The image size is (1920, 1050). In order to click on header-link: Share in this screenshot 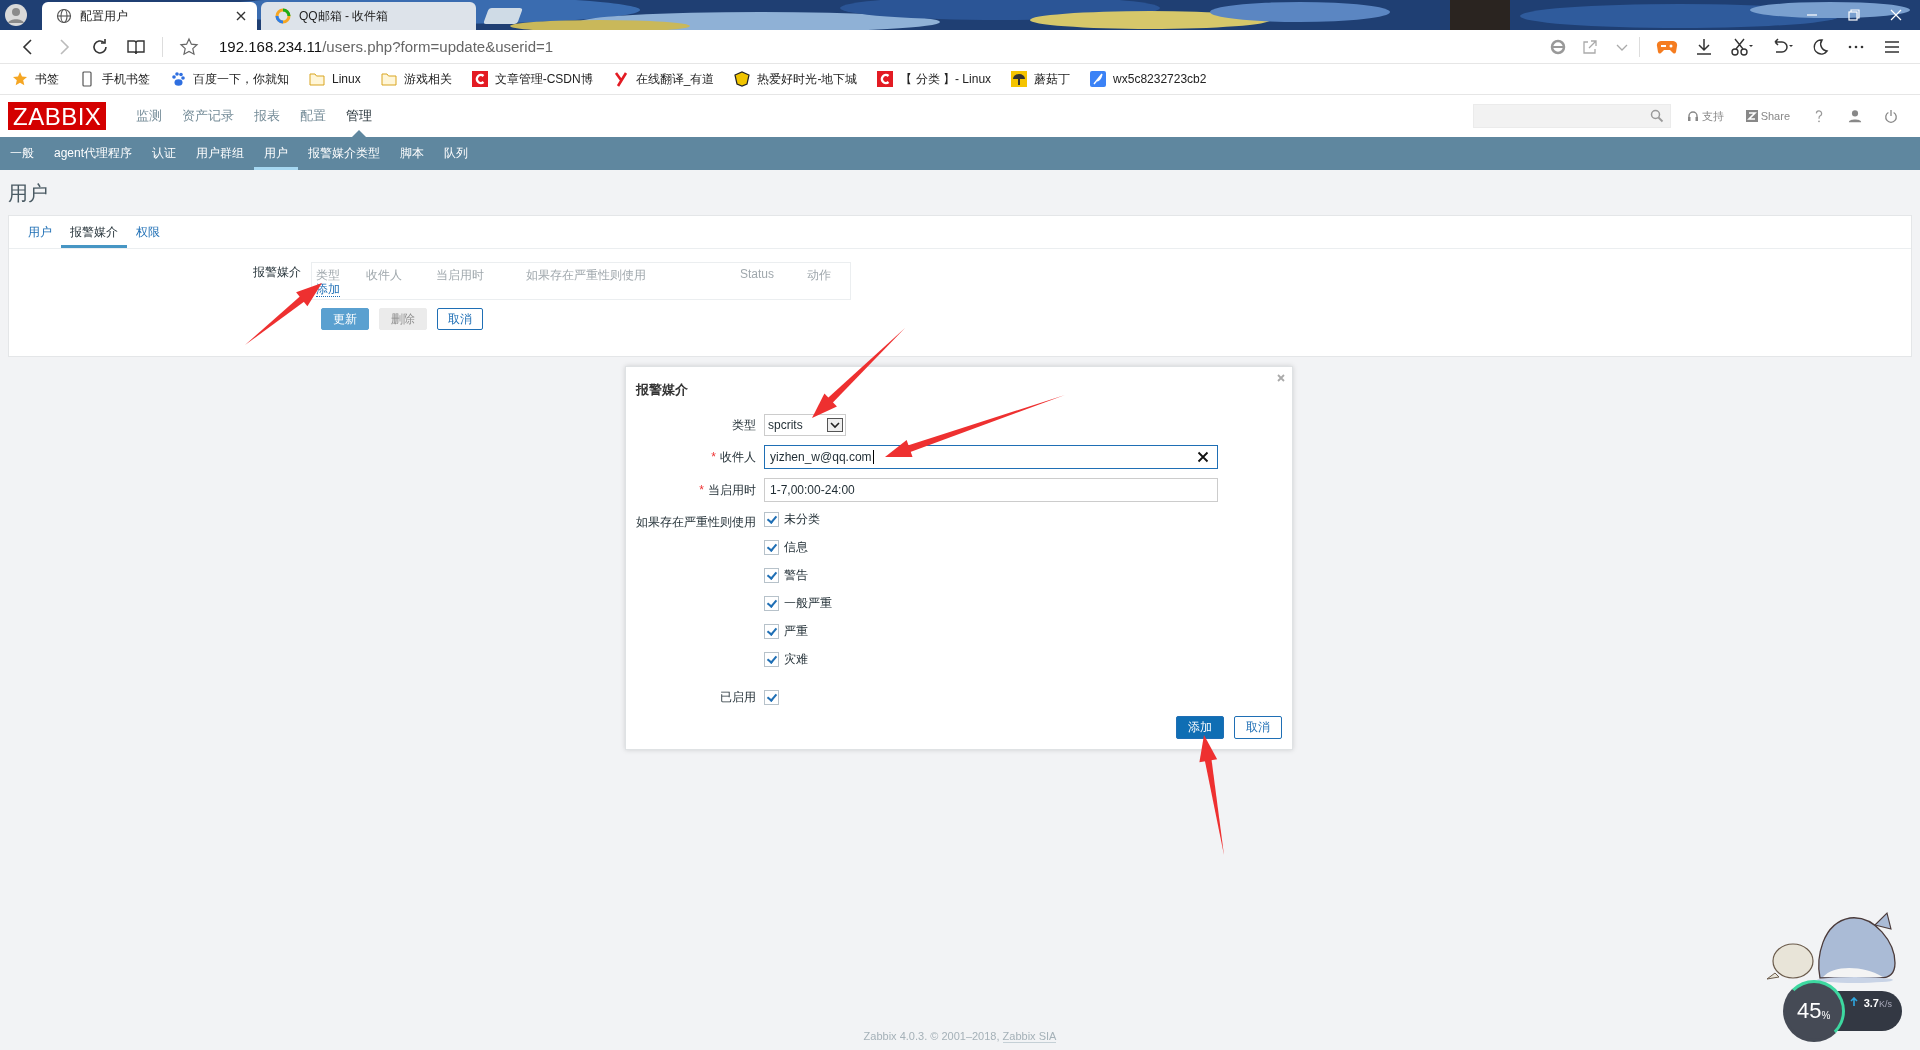, I will do `click(1767, 116)`.